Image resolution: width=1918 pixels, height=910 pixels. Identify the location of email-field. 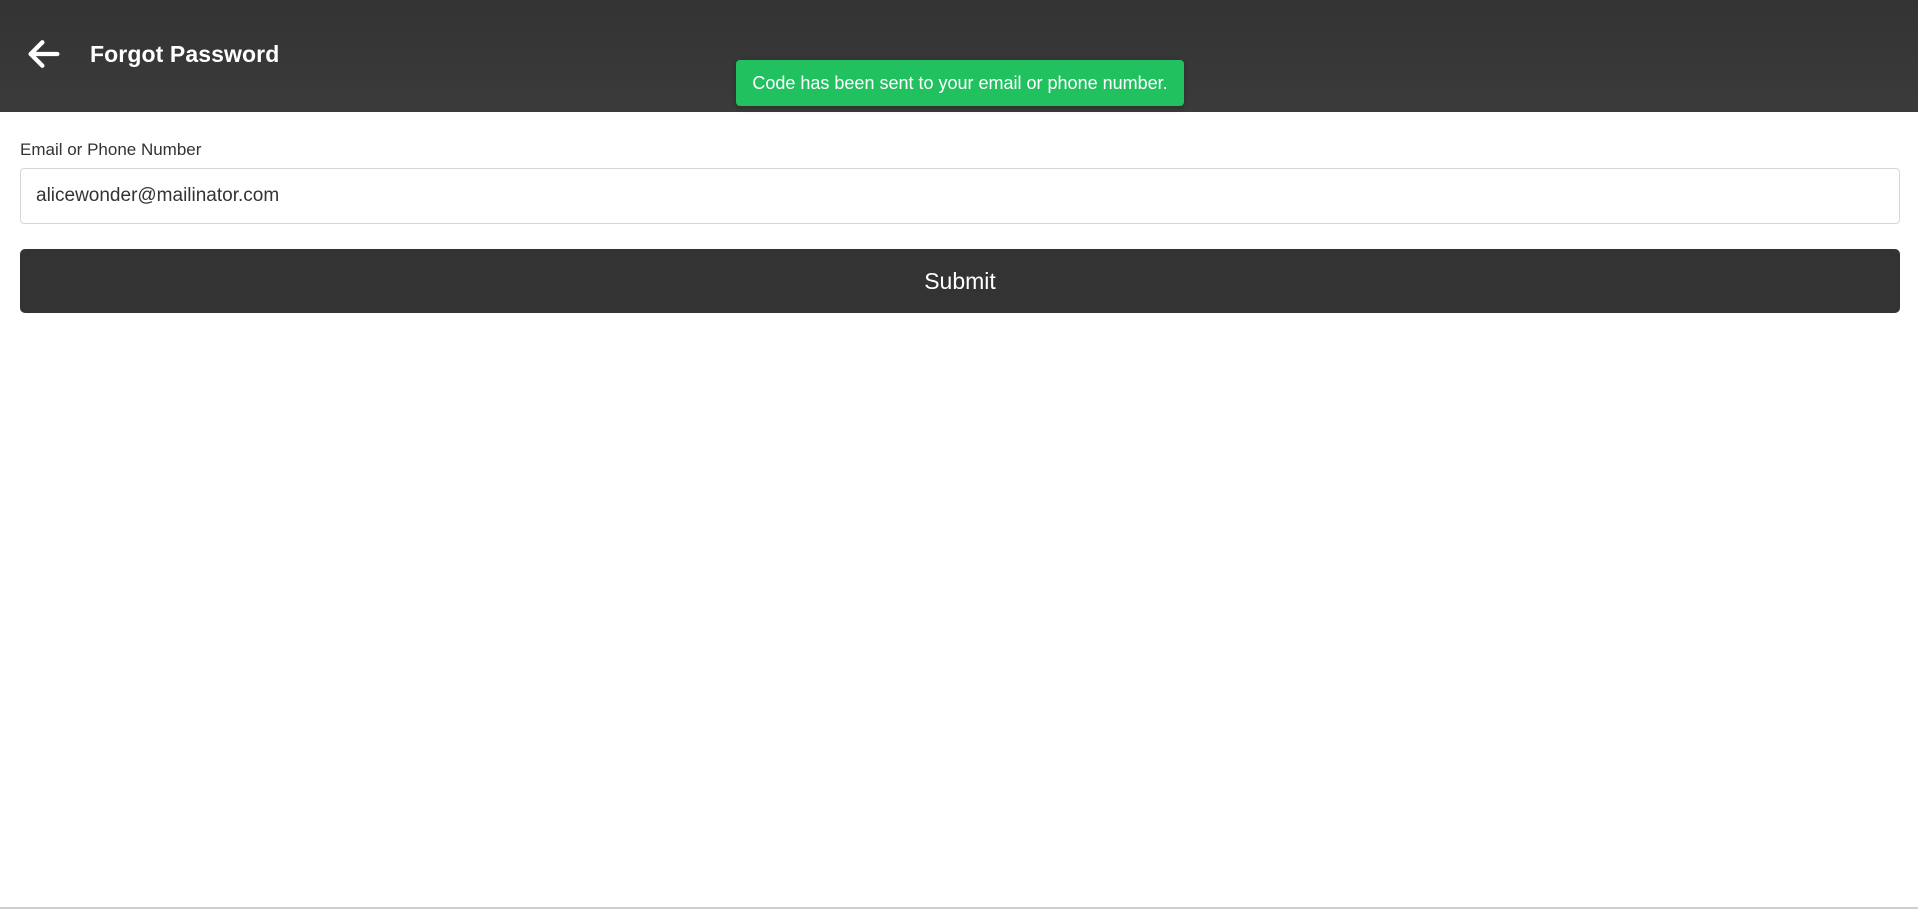
(960, 196).